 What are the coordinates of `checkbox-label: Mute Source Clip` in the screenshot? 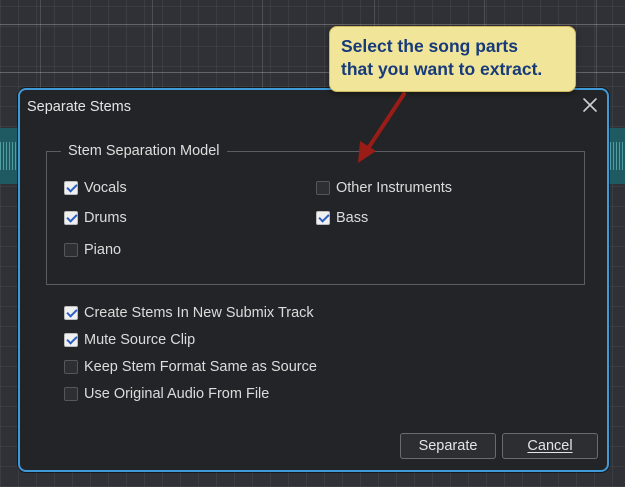 It's located at (140, 340).